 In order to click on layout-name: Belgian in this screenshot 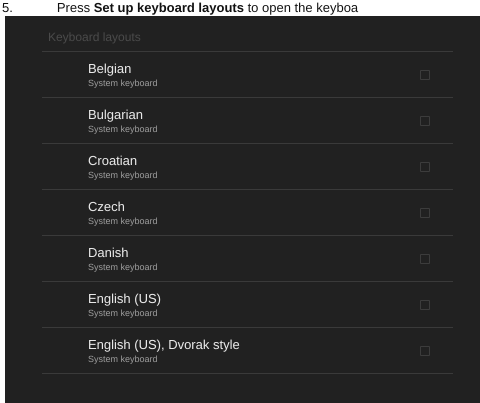, I will do `click(110, 68)`.